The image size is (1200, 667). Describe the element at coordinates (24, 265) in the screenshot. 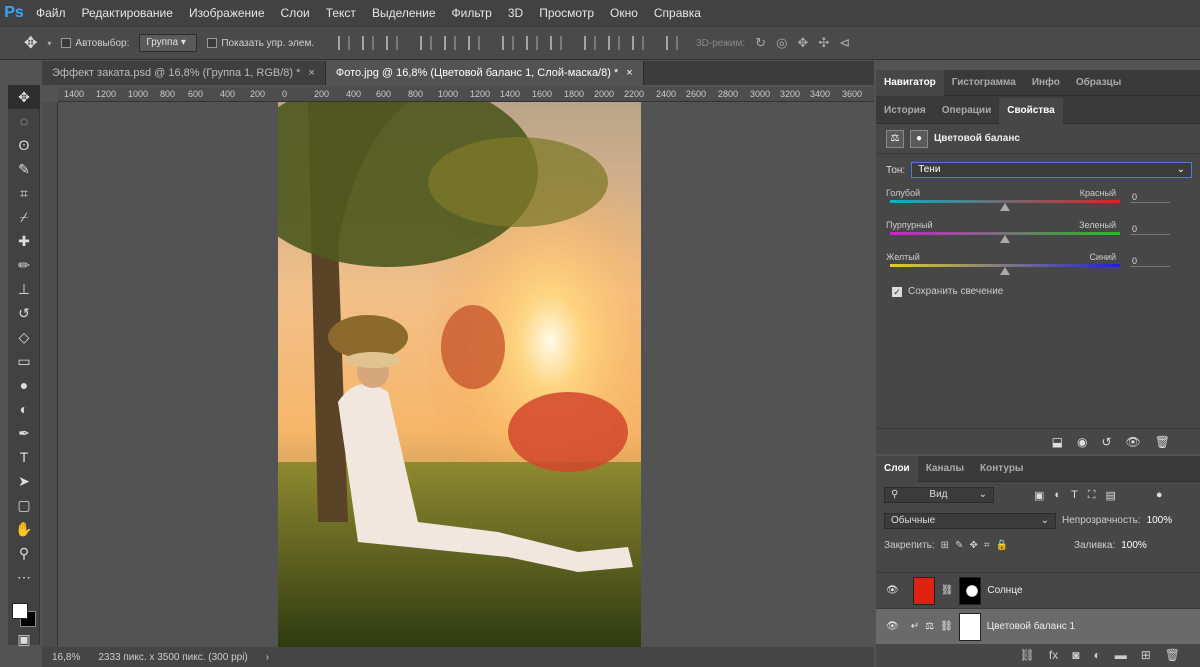

I see `brush-tool-icon: ✏` at that location.